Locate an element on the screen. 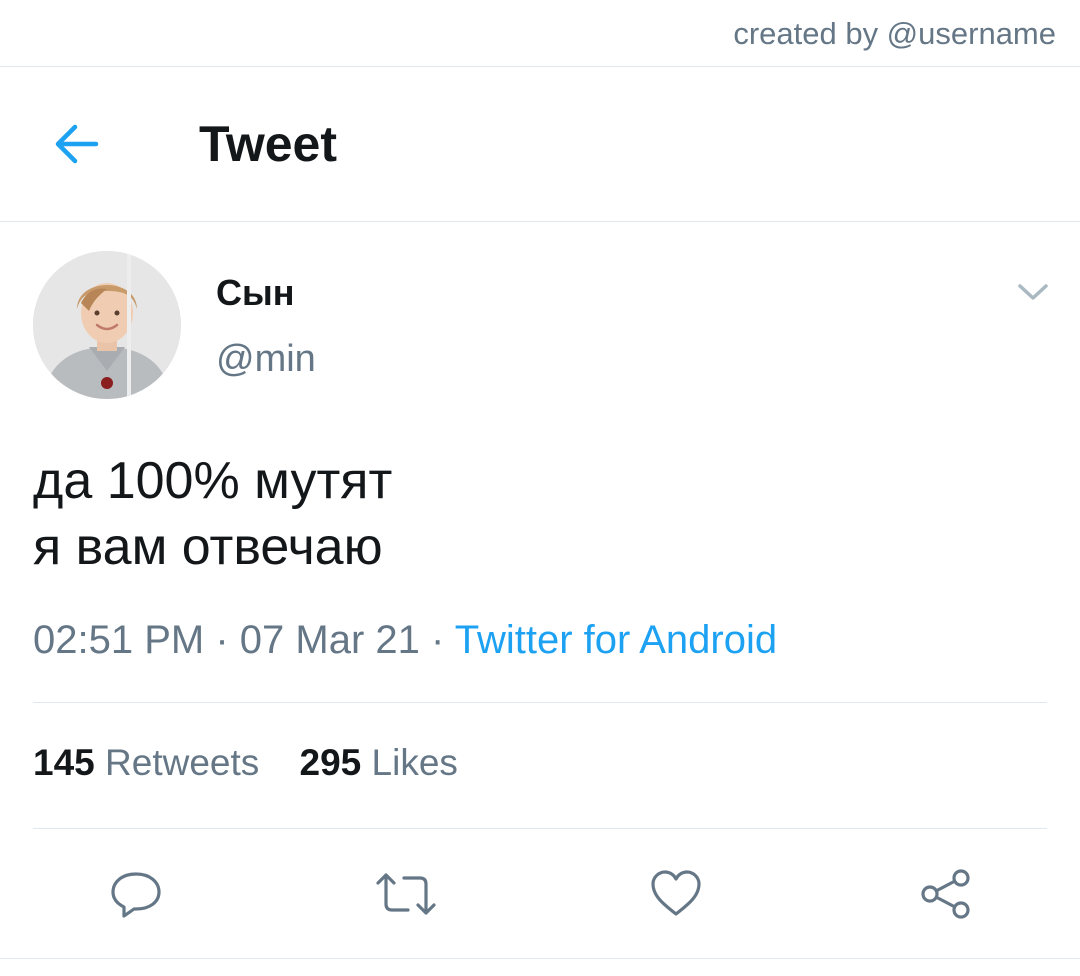 The height and width of the screenshot is (976, 1080). tweet-stats: 145 Retweets 295 Likes is located at coordinates (260, 763).